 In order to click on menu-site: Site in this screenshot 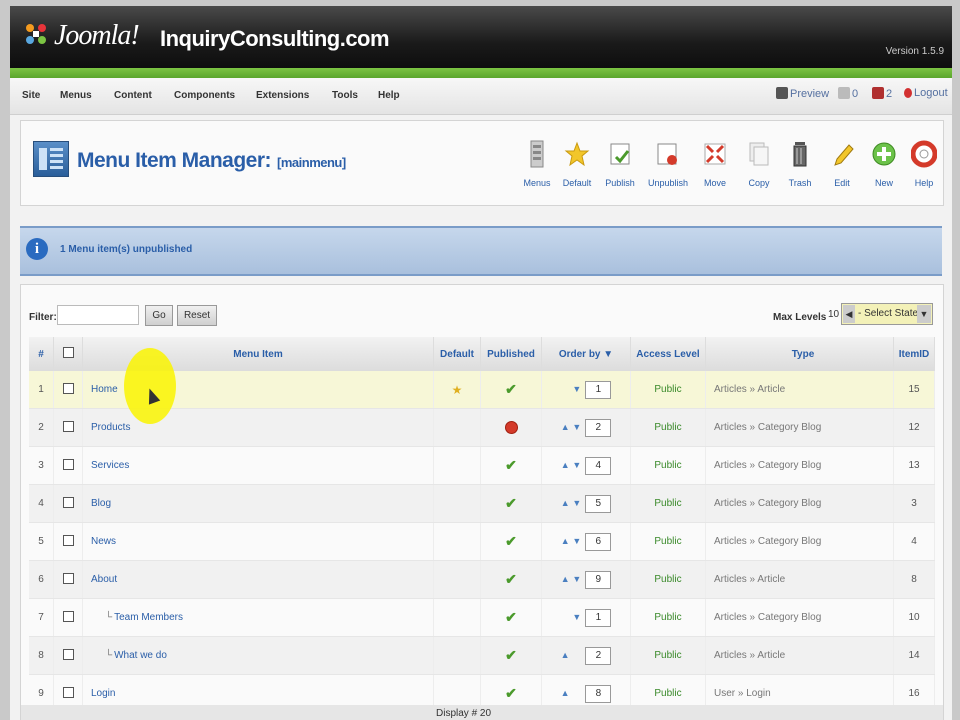, I will do `click(31, 95)`.